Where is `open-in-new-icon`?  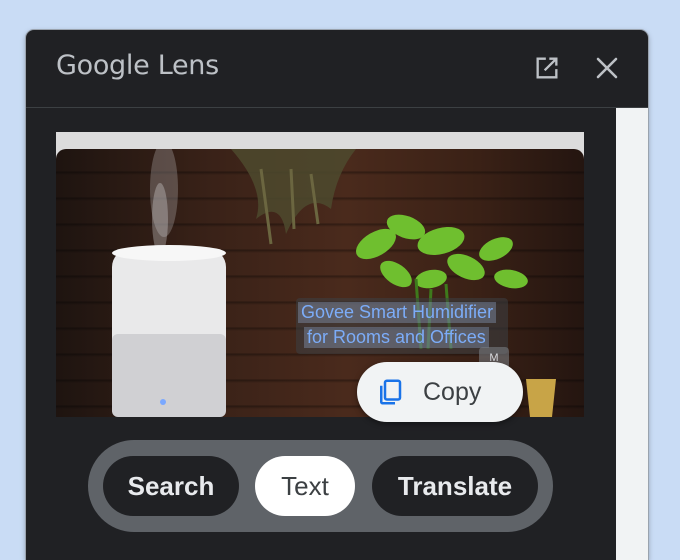 open-in-new-icon is located at coordinates (547, 68).